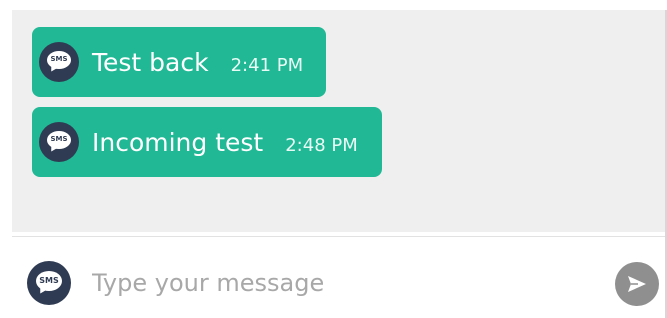 This screenshot has height=318, width=667. I want to click on message-text: Test back, so click(150, 62).